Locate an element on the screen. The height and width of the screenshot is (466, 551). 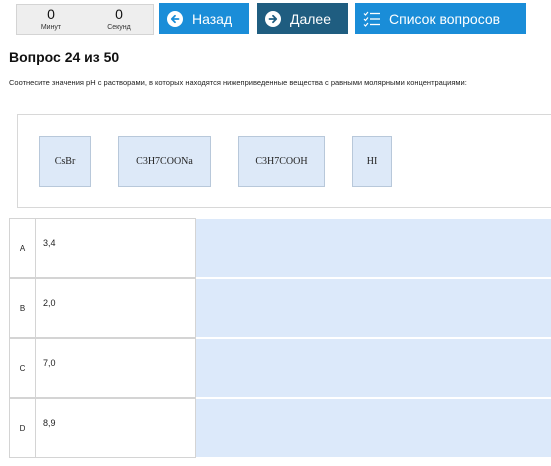
row-letter: D is located at coordinates (22, 428).